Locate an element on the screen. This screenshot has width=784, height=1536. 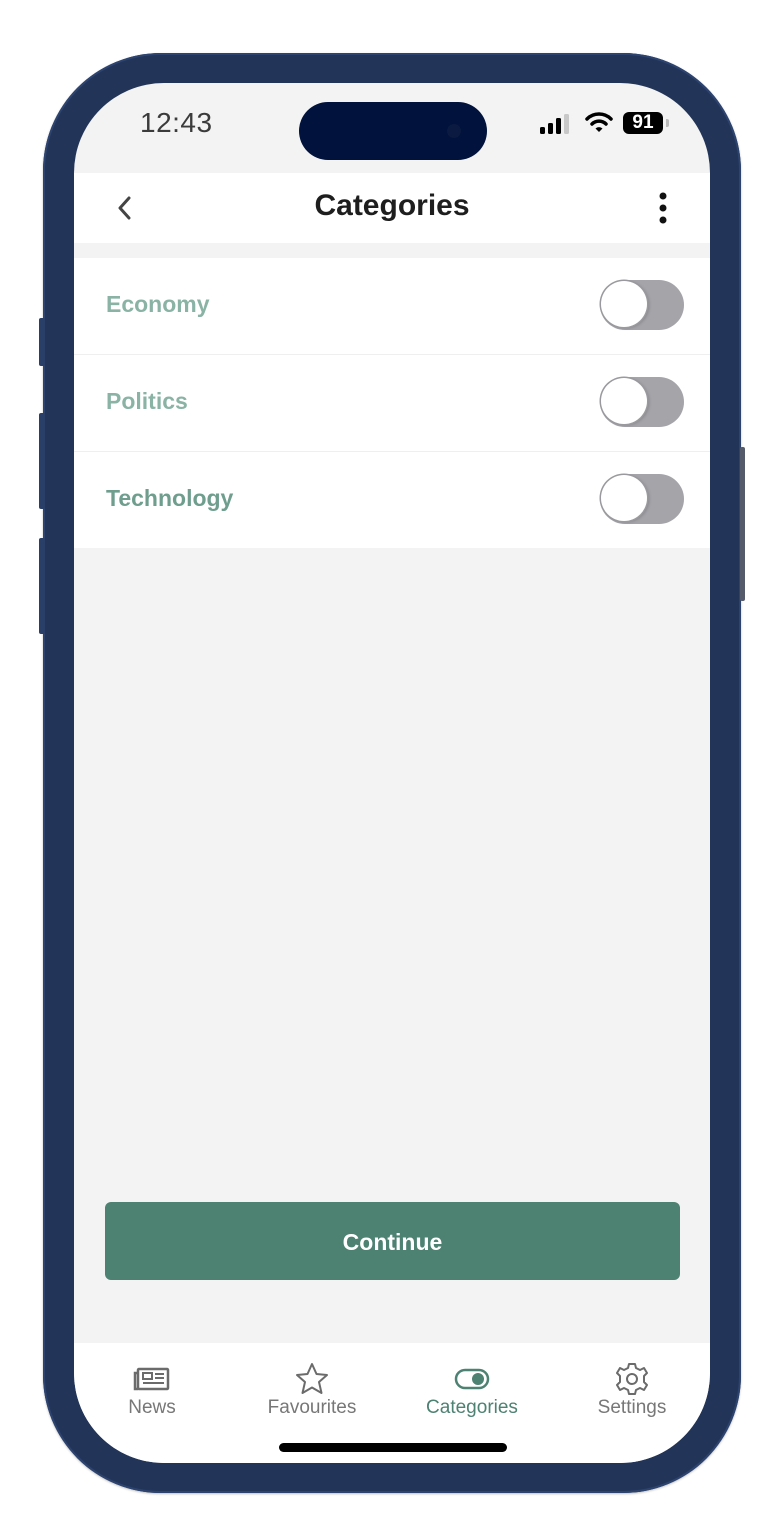
category-item-technology: Technology is located at coordinates (392, 500).